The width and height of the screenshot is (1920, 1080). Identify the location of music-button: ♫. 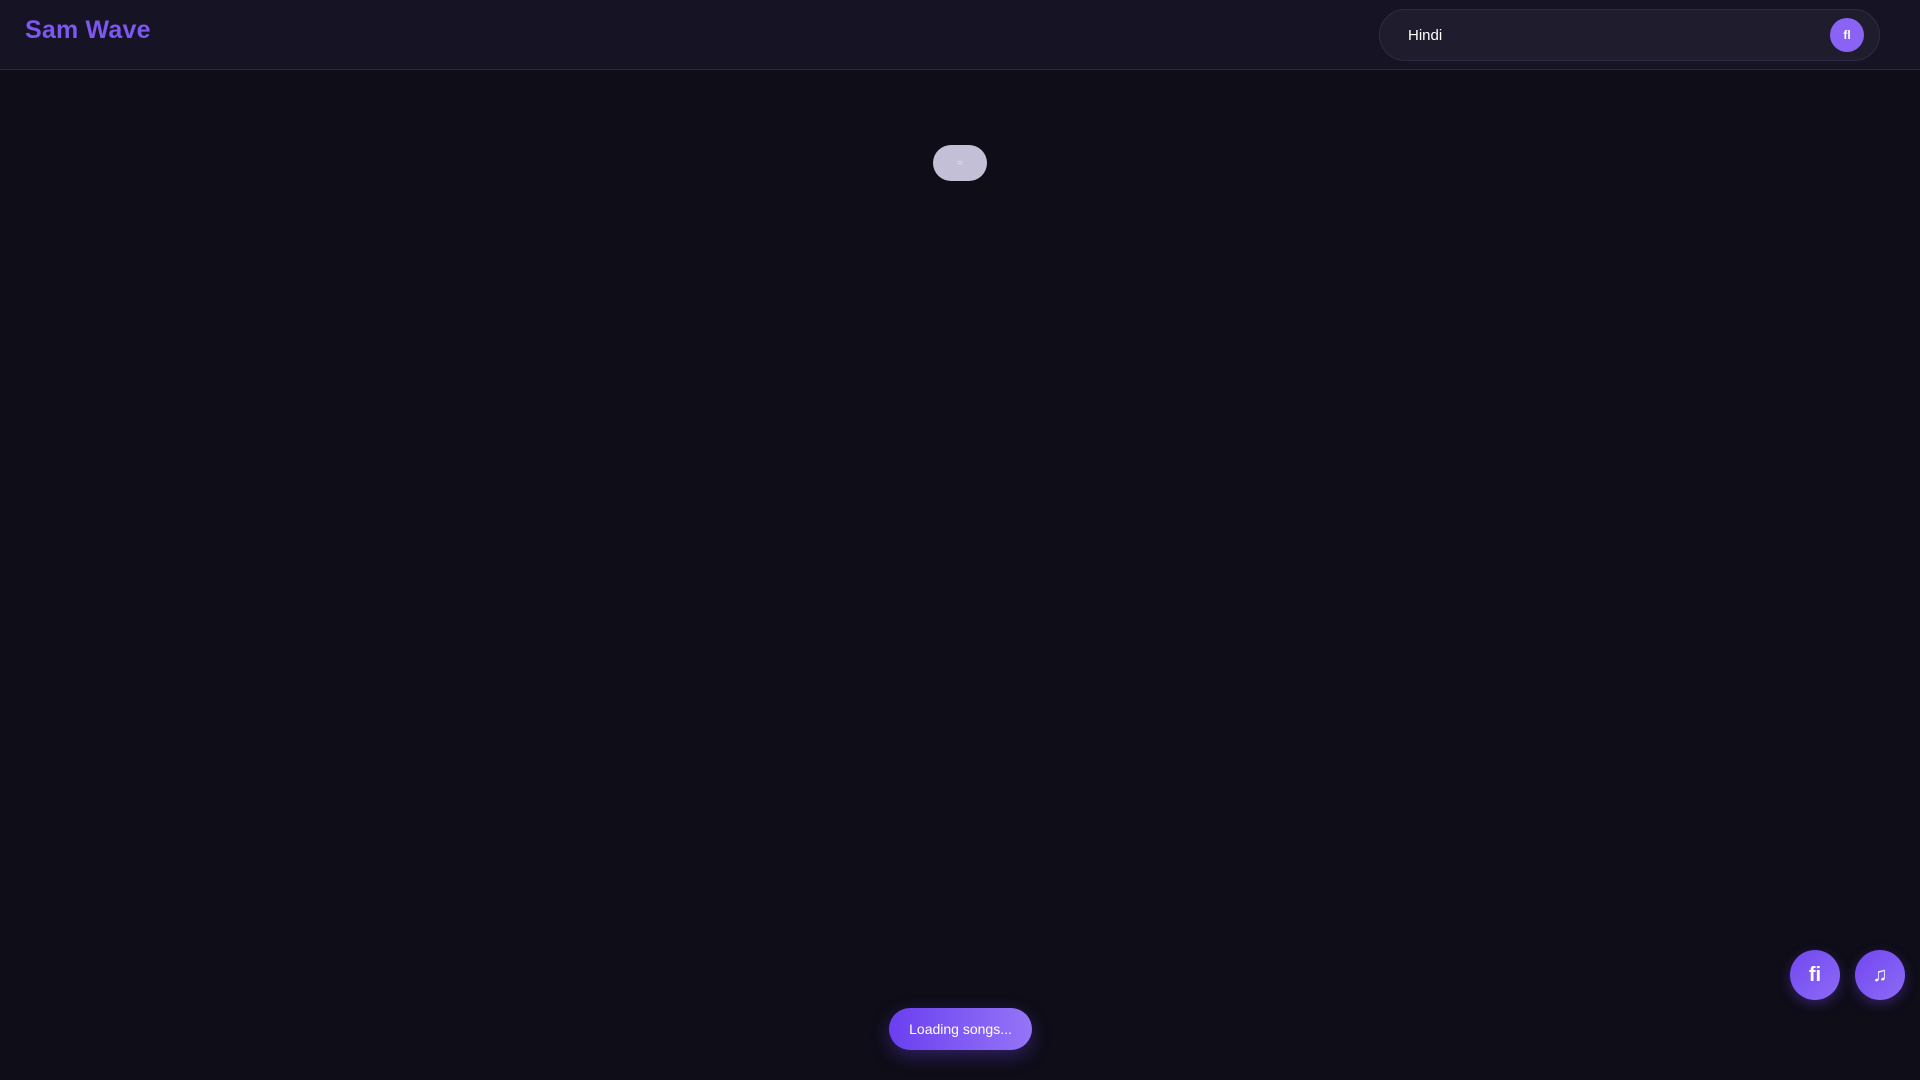
(1880, 975).